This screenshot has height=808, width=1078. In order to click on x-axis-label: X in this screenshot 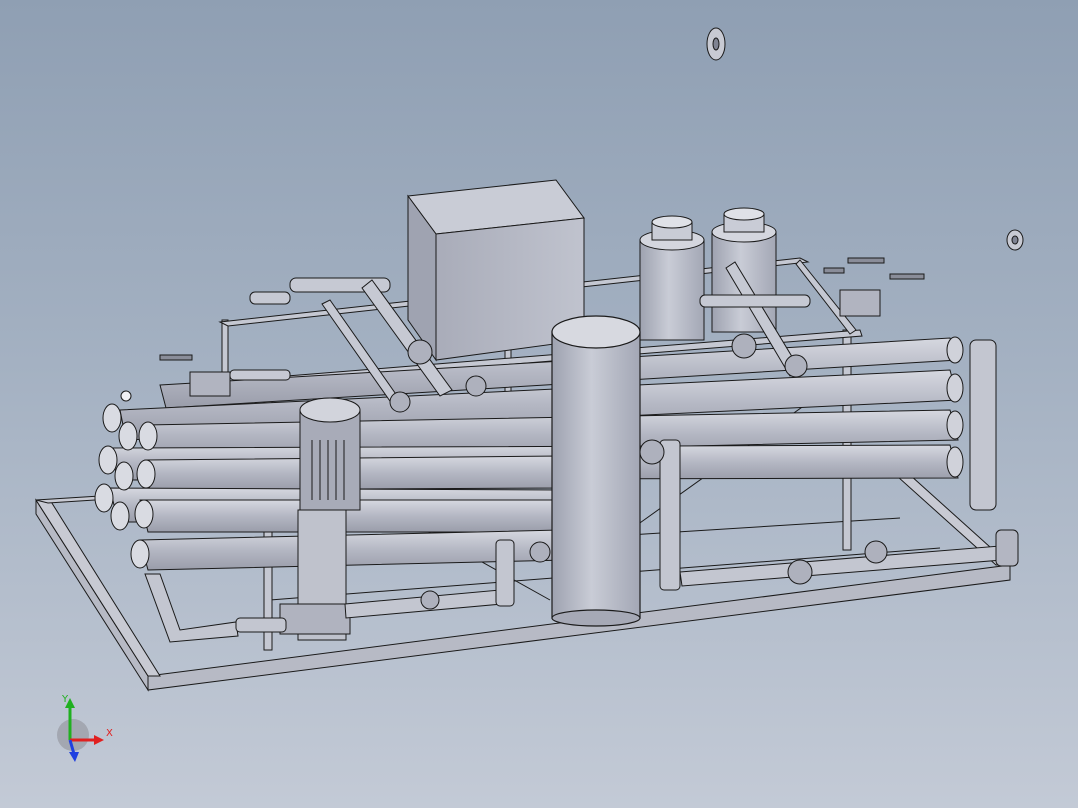, I will do `click(109, 733)`.